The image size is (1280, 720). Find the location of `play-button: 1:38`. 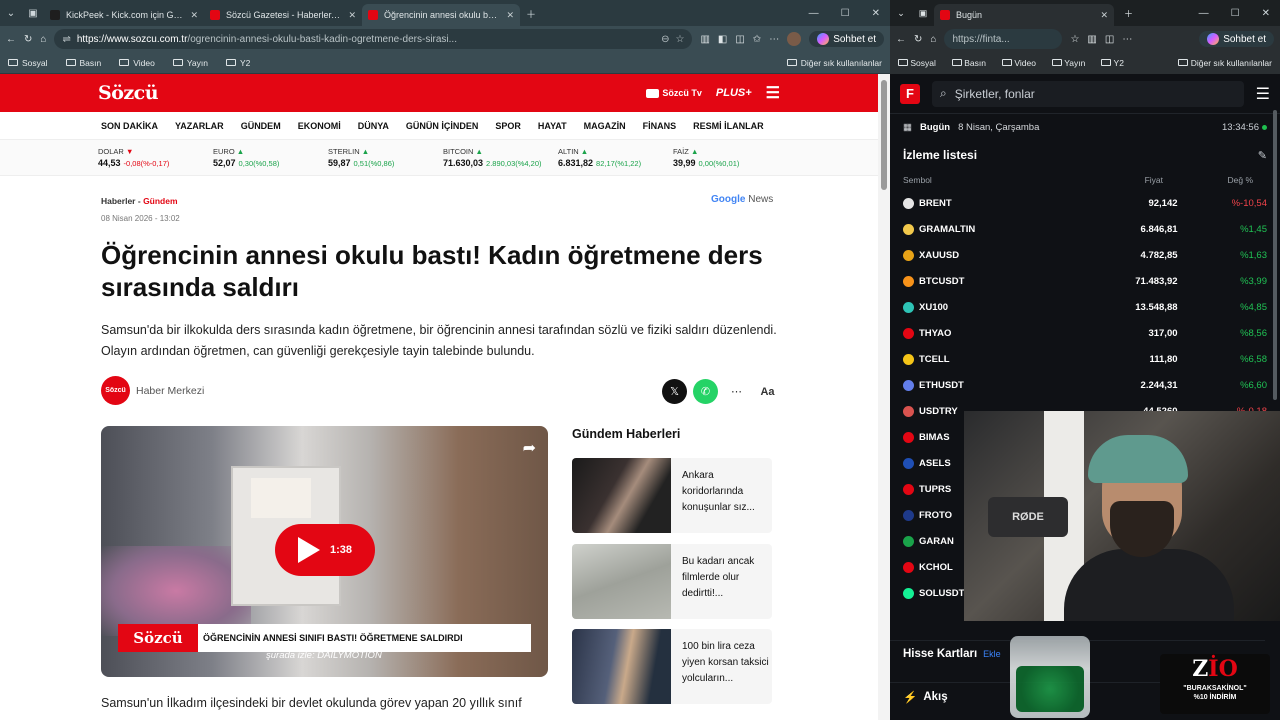

play-button: 1:38 is located at coordinates (325, 550).